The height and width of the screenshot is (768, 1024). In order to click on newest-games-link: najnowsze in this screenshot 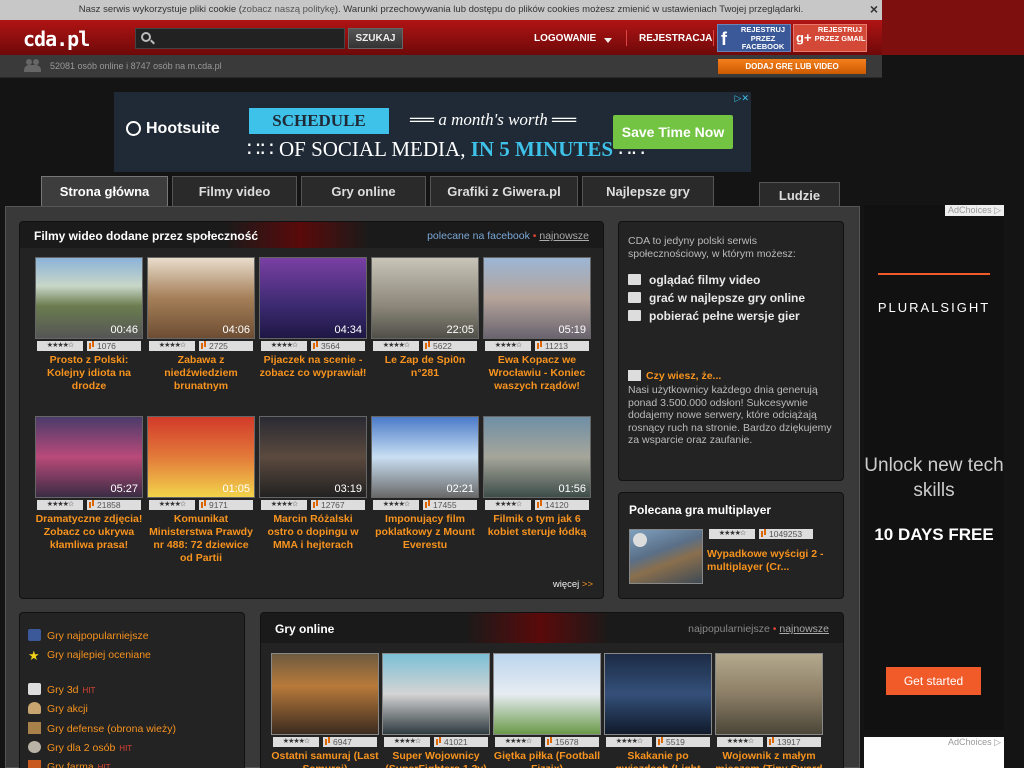, I will do `click(804, 629)`.